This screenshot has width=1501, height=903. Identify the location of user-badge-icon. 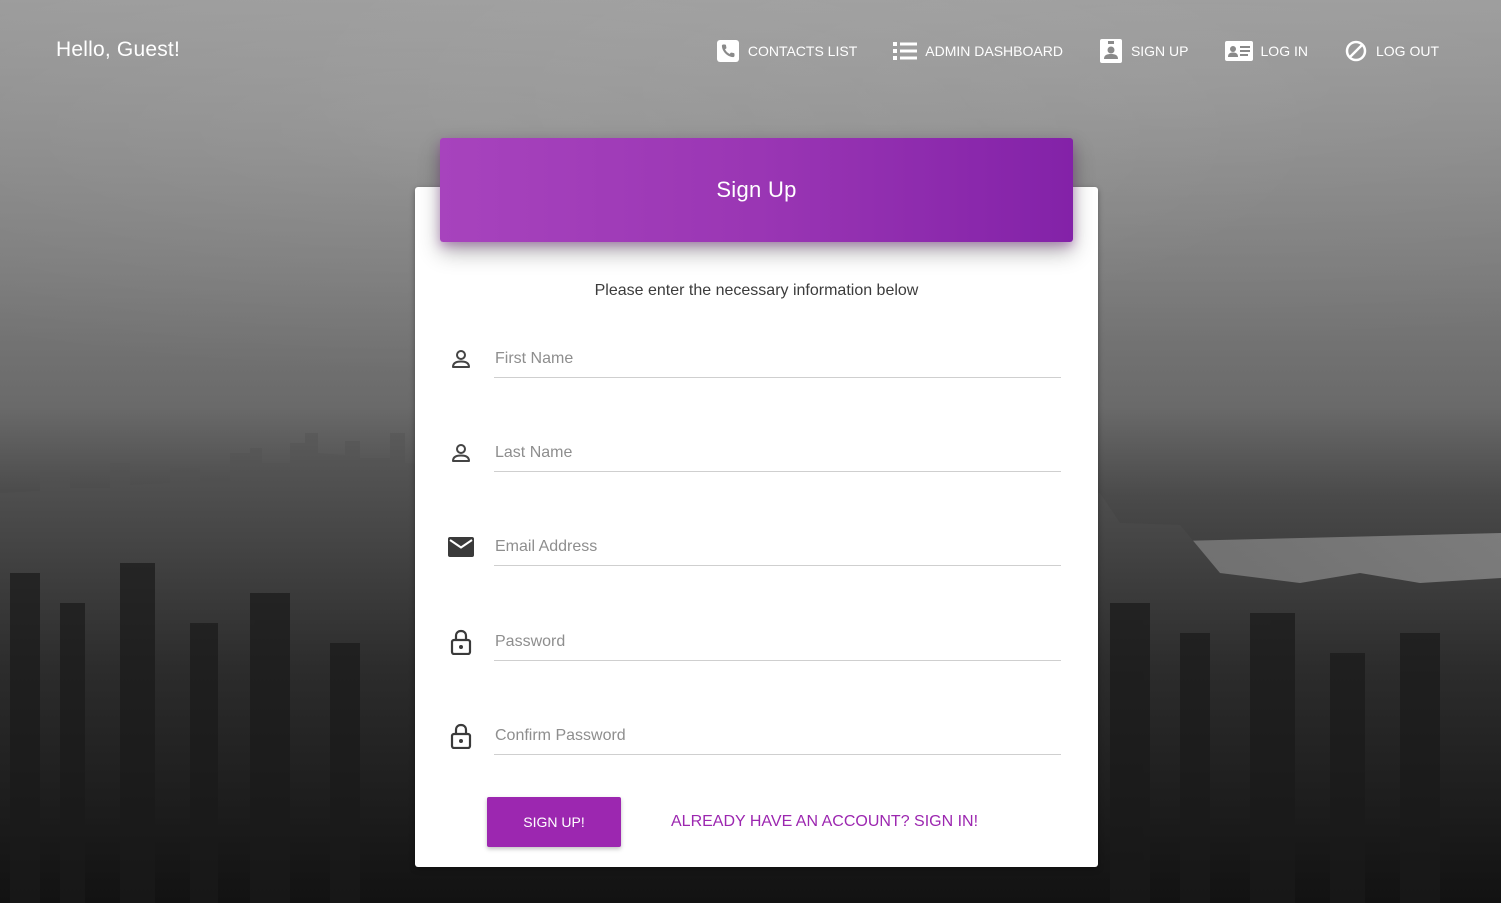
(1111, 51).